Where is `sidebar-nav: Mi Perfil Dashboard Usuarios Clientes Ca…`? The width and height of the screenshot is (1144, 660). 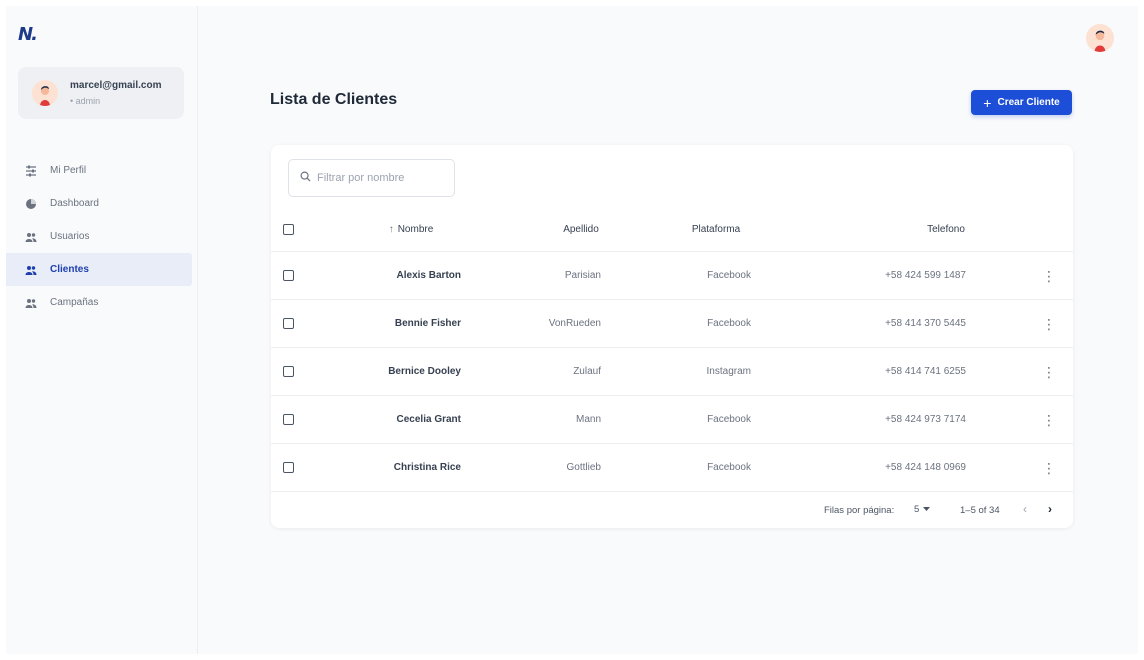 sidebar-nav: Mi Perfil Dashboard Usuarios Clientes Ca… is located at coordinates (102, 236).